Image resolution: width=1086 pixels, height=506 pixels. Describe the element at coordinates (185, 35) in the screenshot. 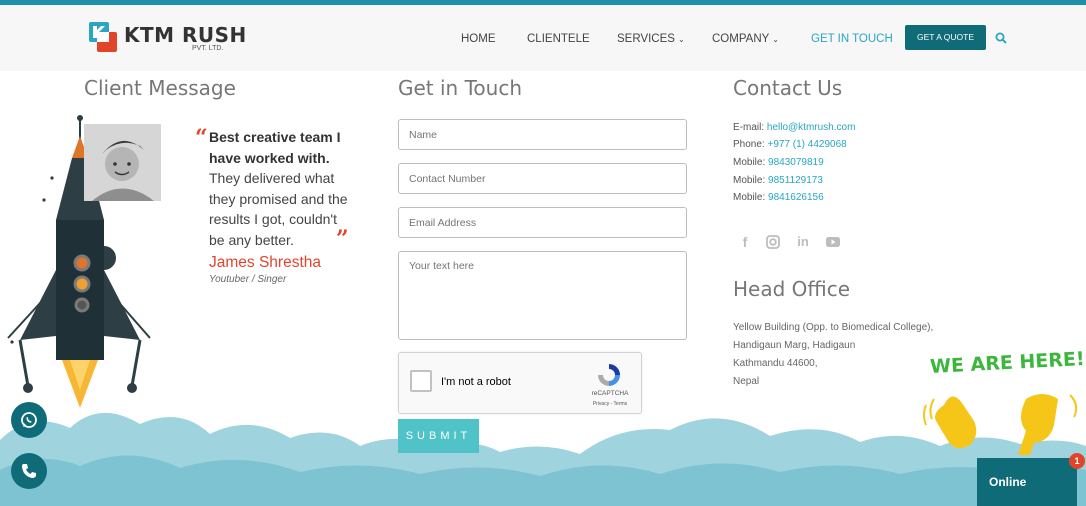

I see `logo-name: KTM RUSH` at that location.